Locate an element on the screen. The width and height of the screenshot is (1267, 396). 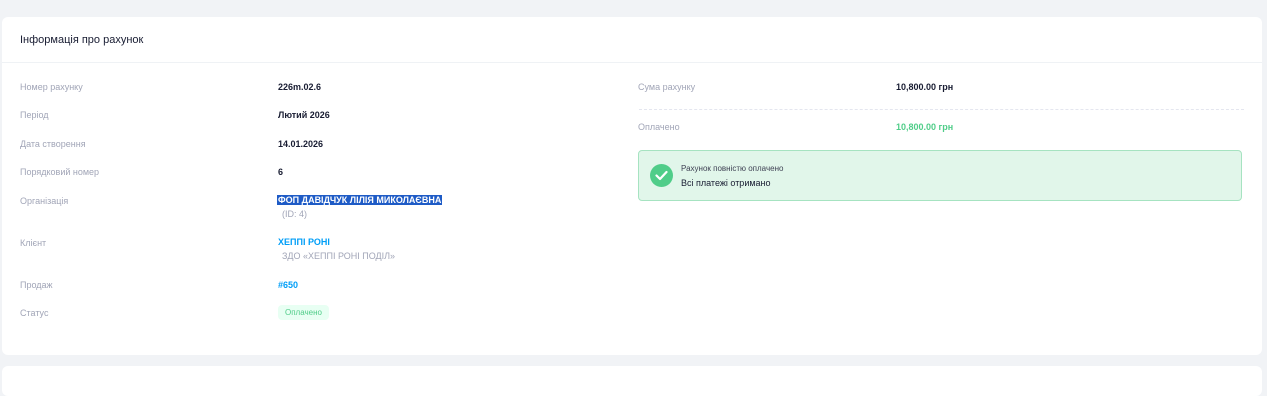
period-value: Лютий 2026 is located at coordinates (304, 115).